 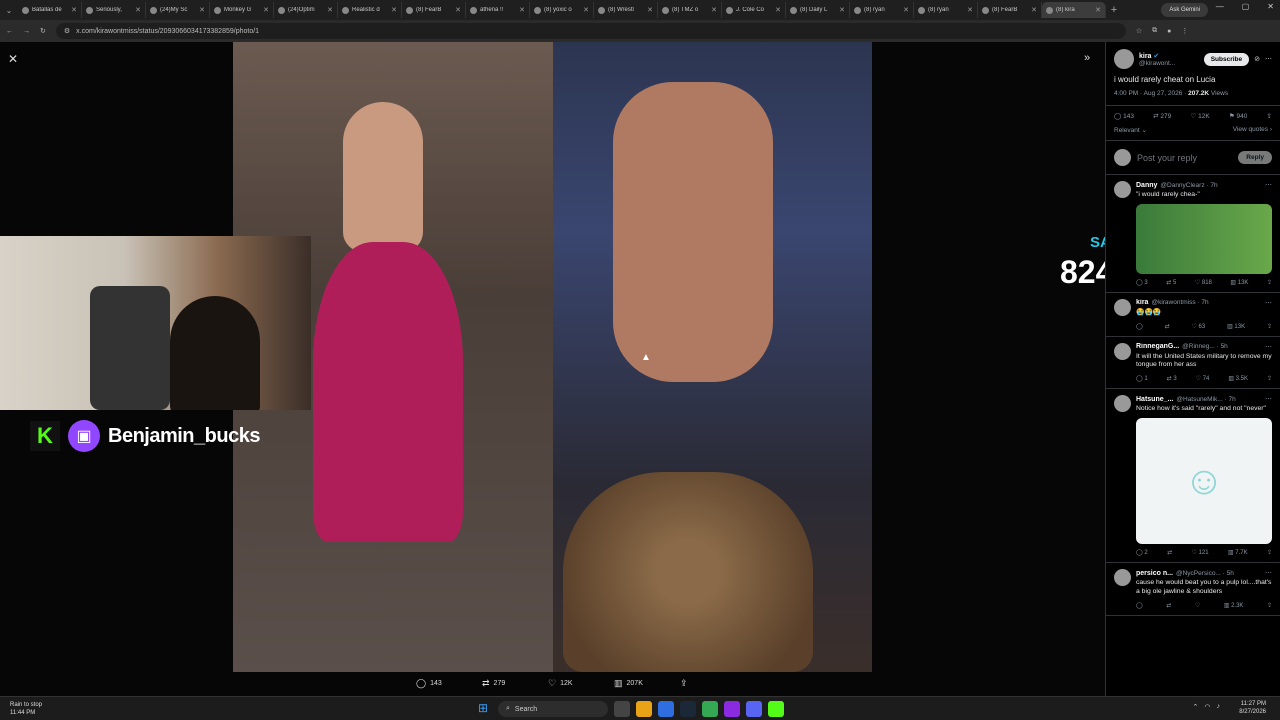 What do you see at coordinates (1150, 93) in the screenshot?
I see `post-time: 4:00 PM · Aug 27, 2026 ·` at bounding box center [1150, 93].